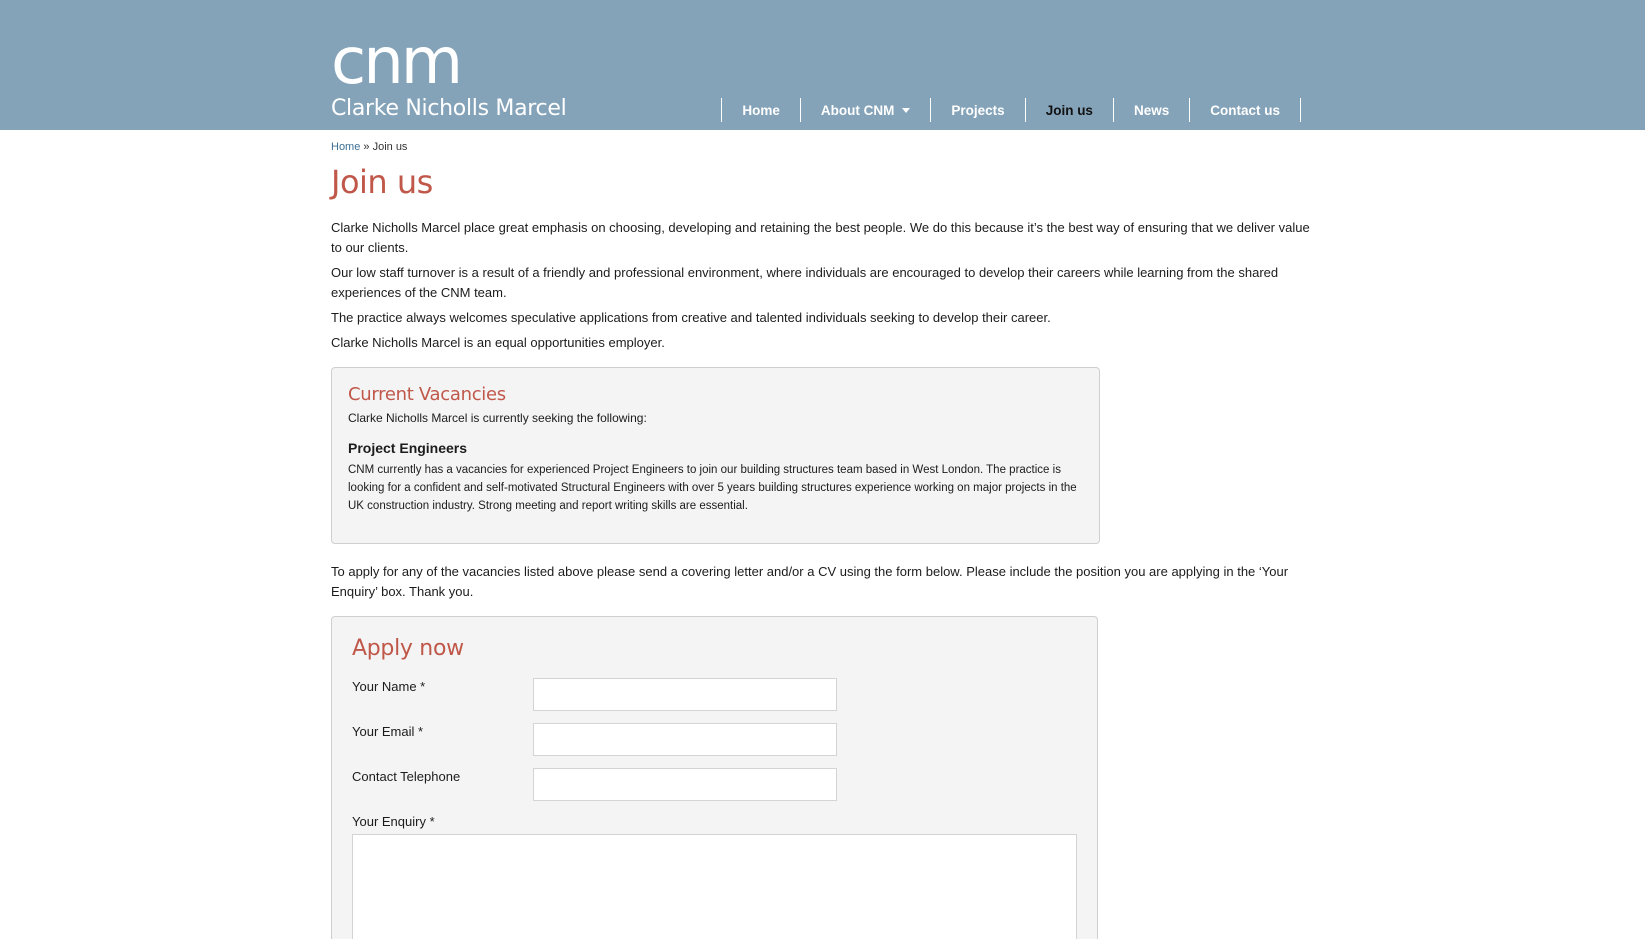 Image resolution: width=1645 pixels, height=939 pixels. What do you see at coordinates (388, 731) in the screenshot?
I see `email-label: Your Email *` at bounding box center [388, 731].